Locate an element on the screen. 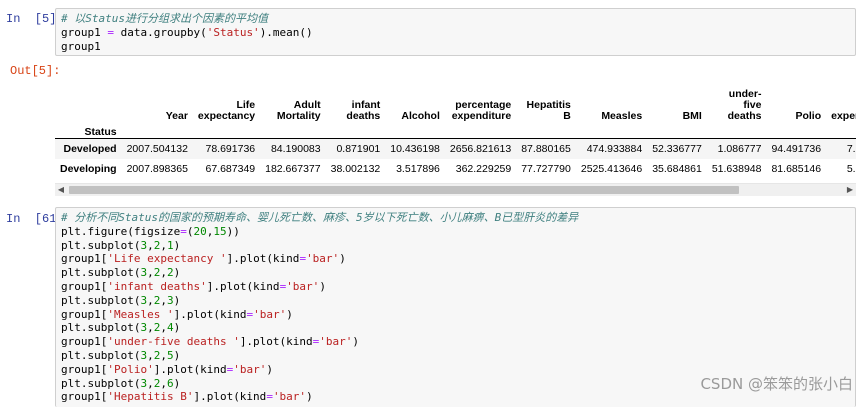 This screenshot has width=865, height=407. code-line: group1 = data.groupby('Status').mean() is located at coordinates (458, 33).